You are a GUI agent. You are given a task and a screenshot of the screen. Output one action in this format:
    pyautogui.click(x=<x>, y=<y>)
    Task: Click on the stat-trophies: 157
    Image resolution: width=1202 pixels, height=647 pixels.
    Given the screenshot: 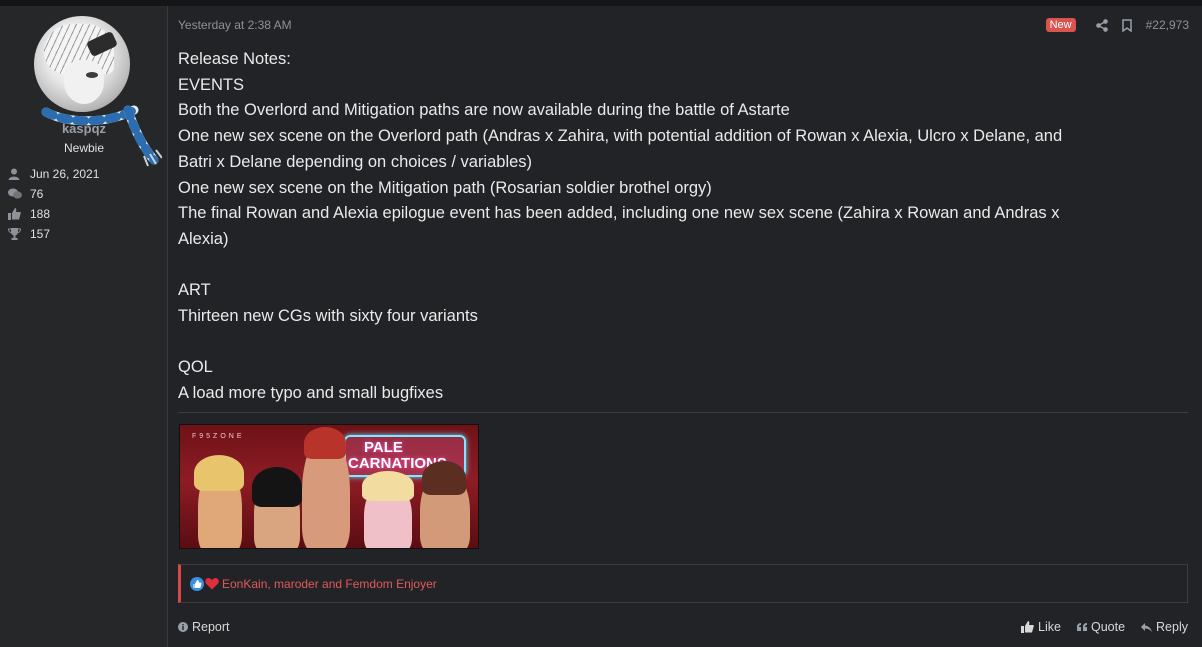 What is the action you would take?
    pyautogui.click(x=53, y=234)
    